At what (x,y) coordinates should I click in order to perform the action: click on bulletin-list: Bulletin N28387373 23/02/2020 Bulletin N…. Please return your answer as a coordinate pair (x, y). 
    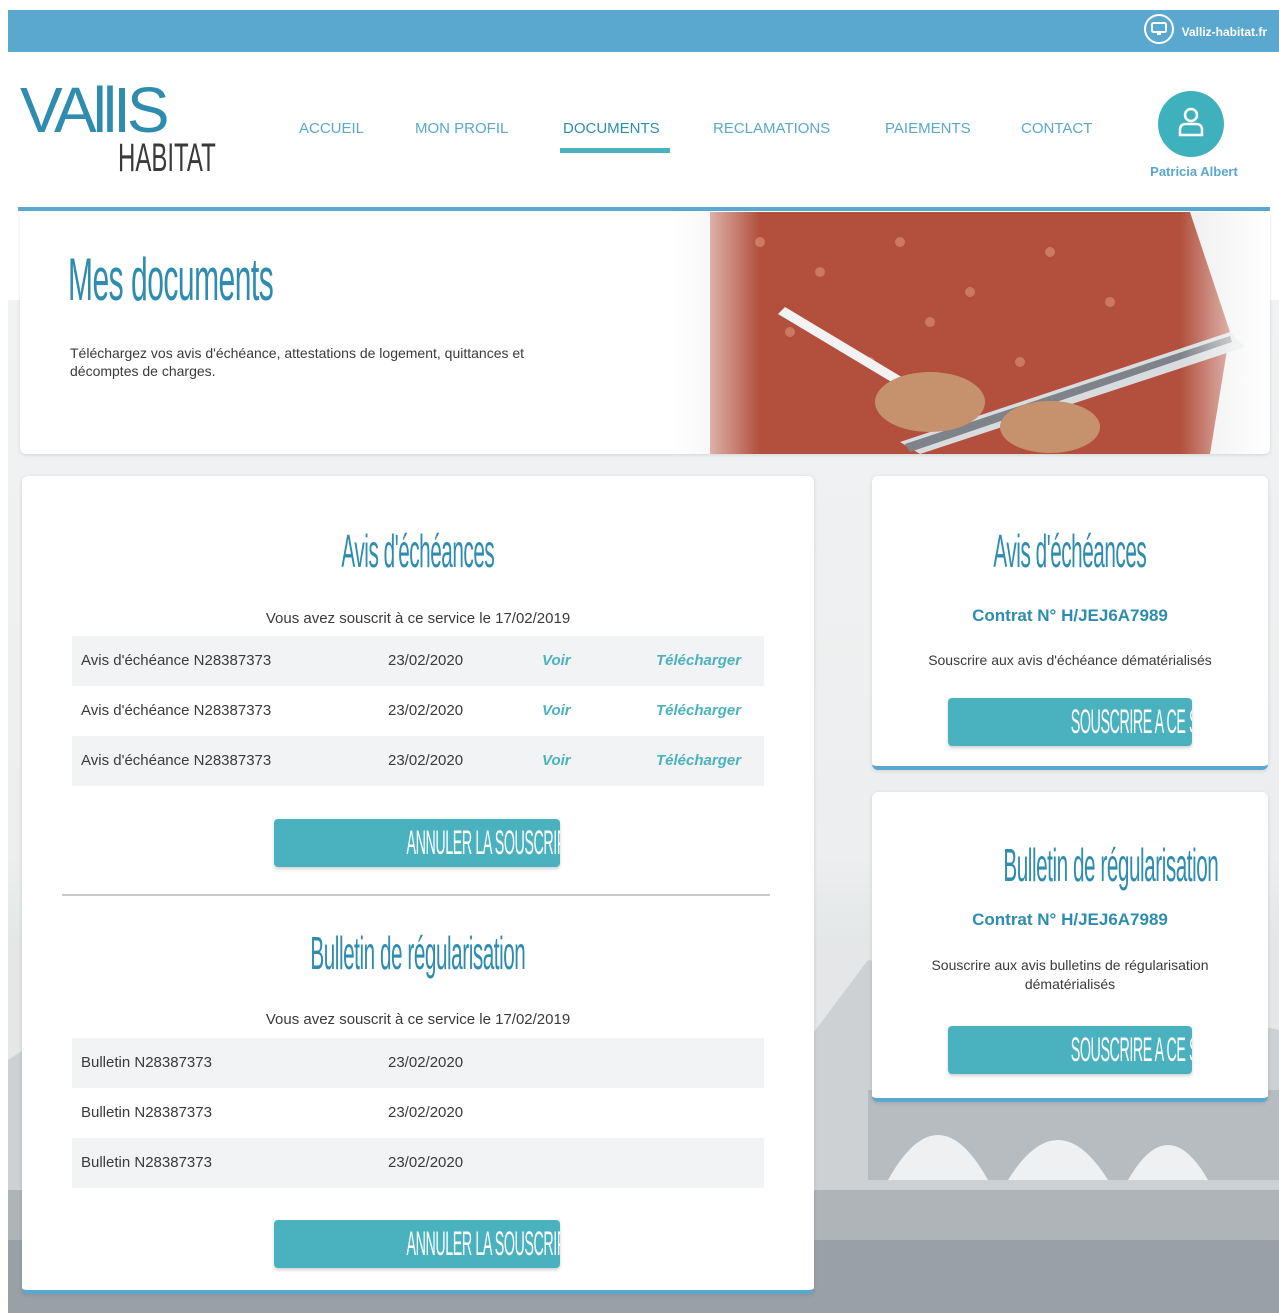
    Looking at the image, I should click on (418, 1113).